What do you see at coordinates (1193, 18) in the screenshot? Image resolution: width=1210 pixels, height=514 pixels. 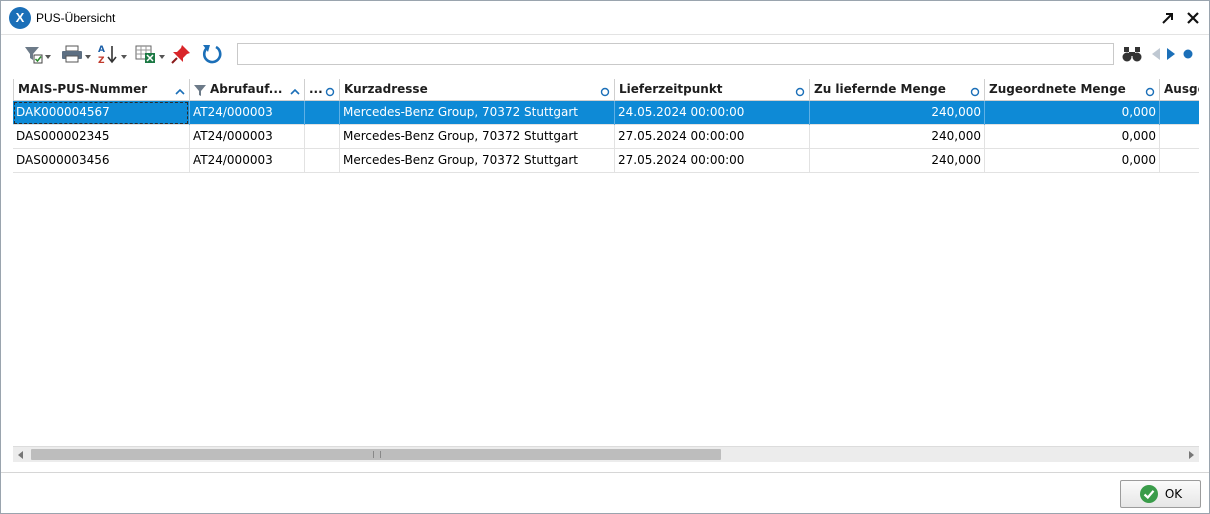 I see `close-icon` at bounding box center [1193, 18].